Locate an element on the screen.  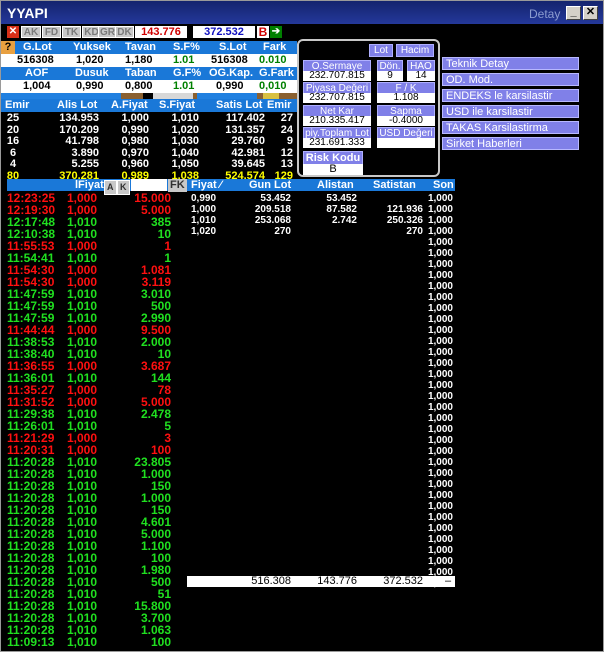
hdr-fiyat: Fiyat ⁄ is located at coordinates (206, 185).